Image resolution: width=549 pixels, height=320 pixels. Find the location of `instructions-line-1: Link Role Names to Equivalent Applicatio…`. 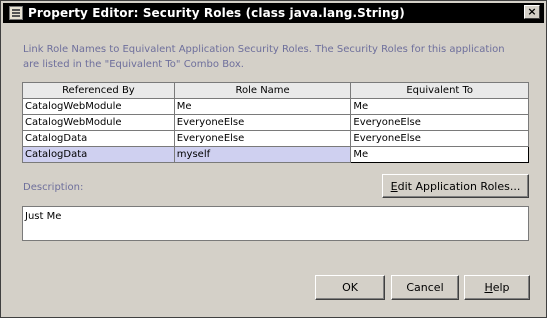

instructions-line-1: Link Role Names to Equivalent Applicatio… is located at coordinates (264, 49).